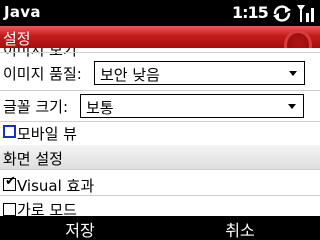  What do you see at coordinates (160, 157) in the screenshot?
I see `screen-settings-header: 화면 설정` at bounding box center [160, 157].